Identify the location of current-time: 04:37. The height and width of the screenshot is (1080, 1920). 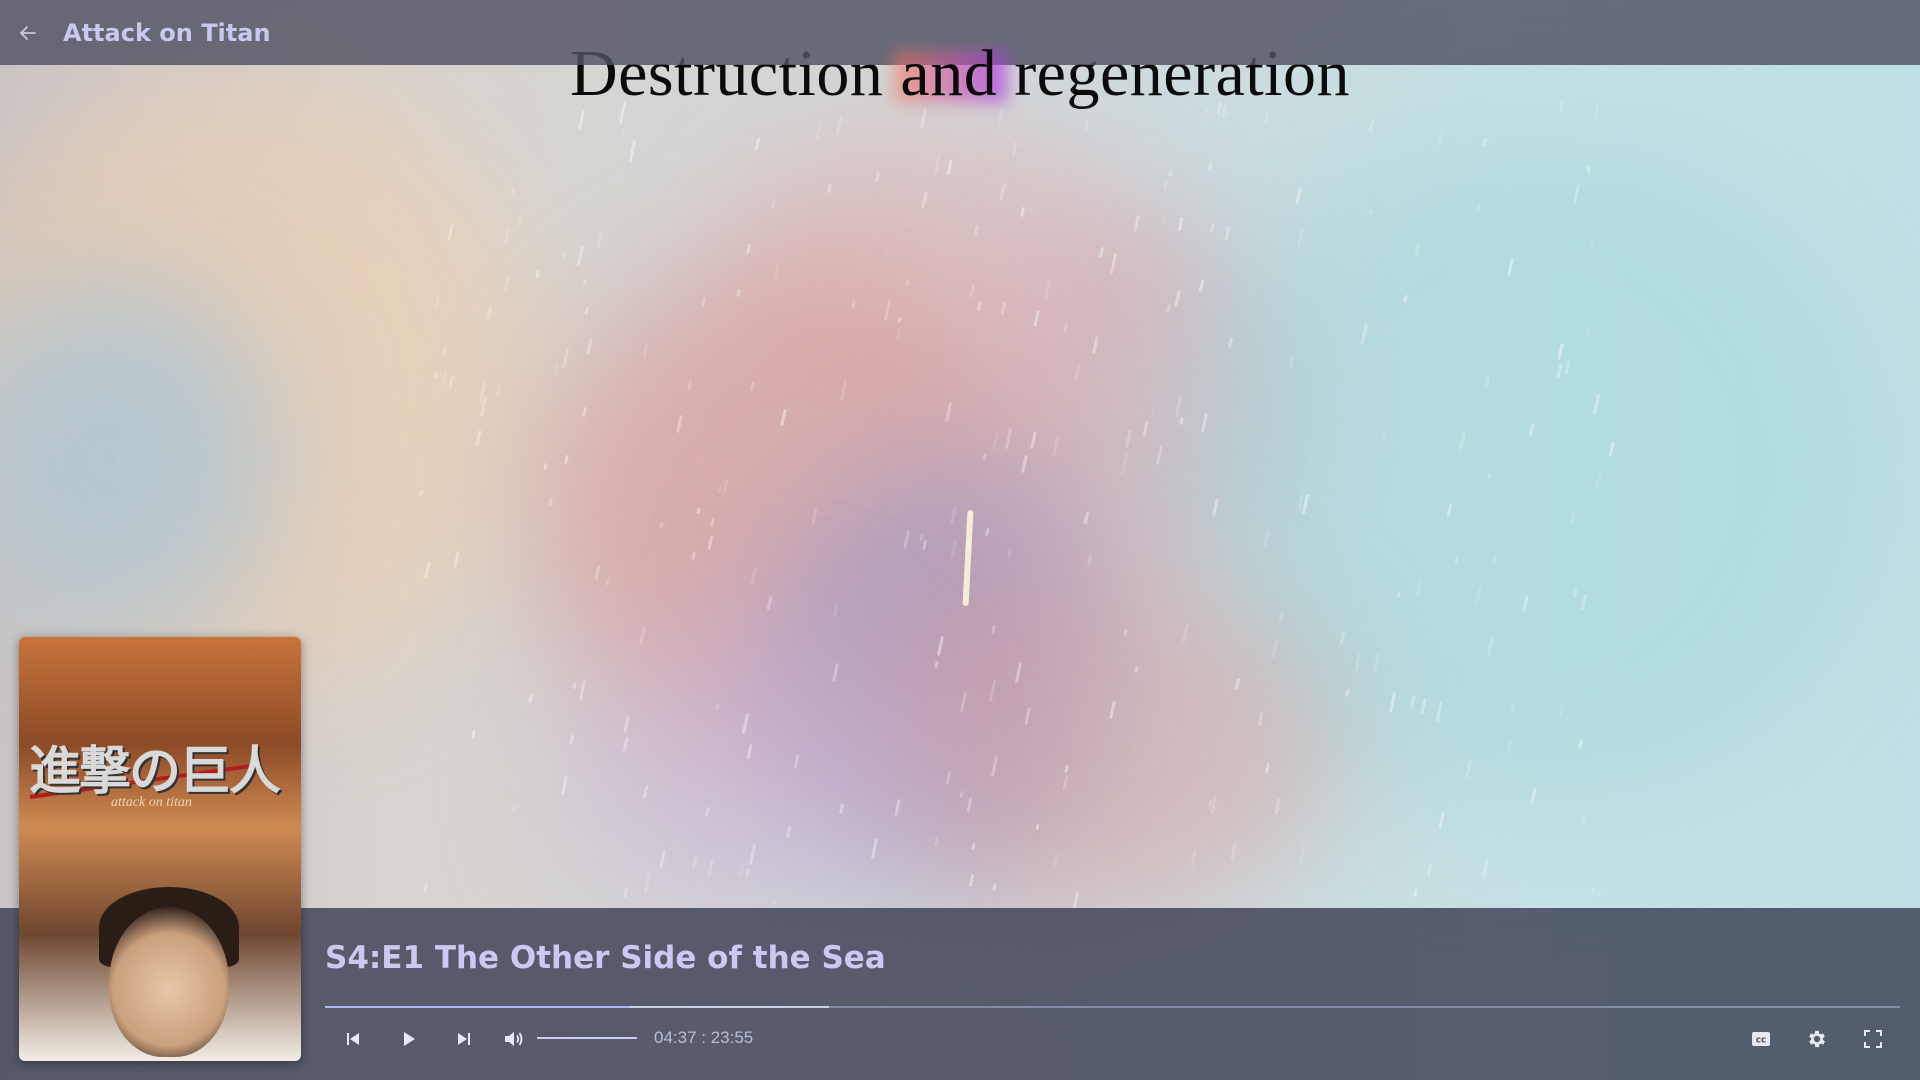
(675, 1037).